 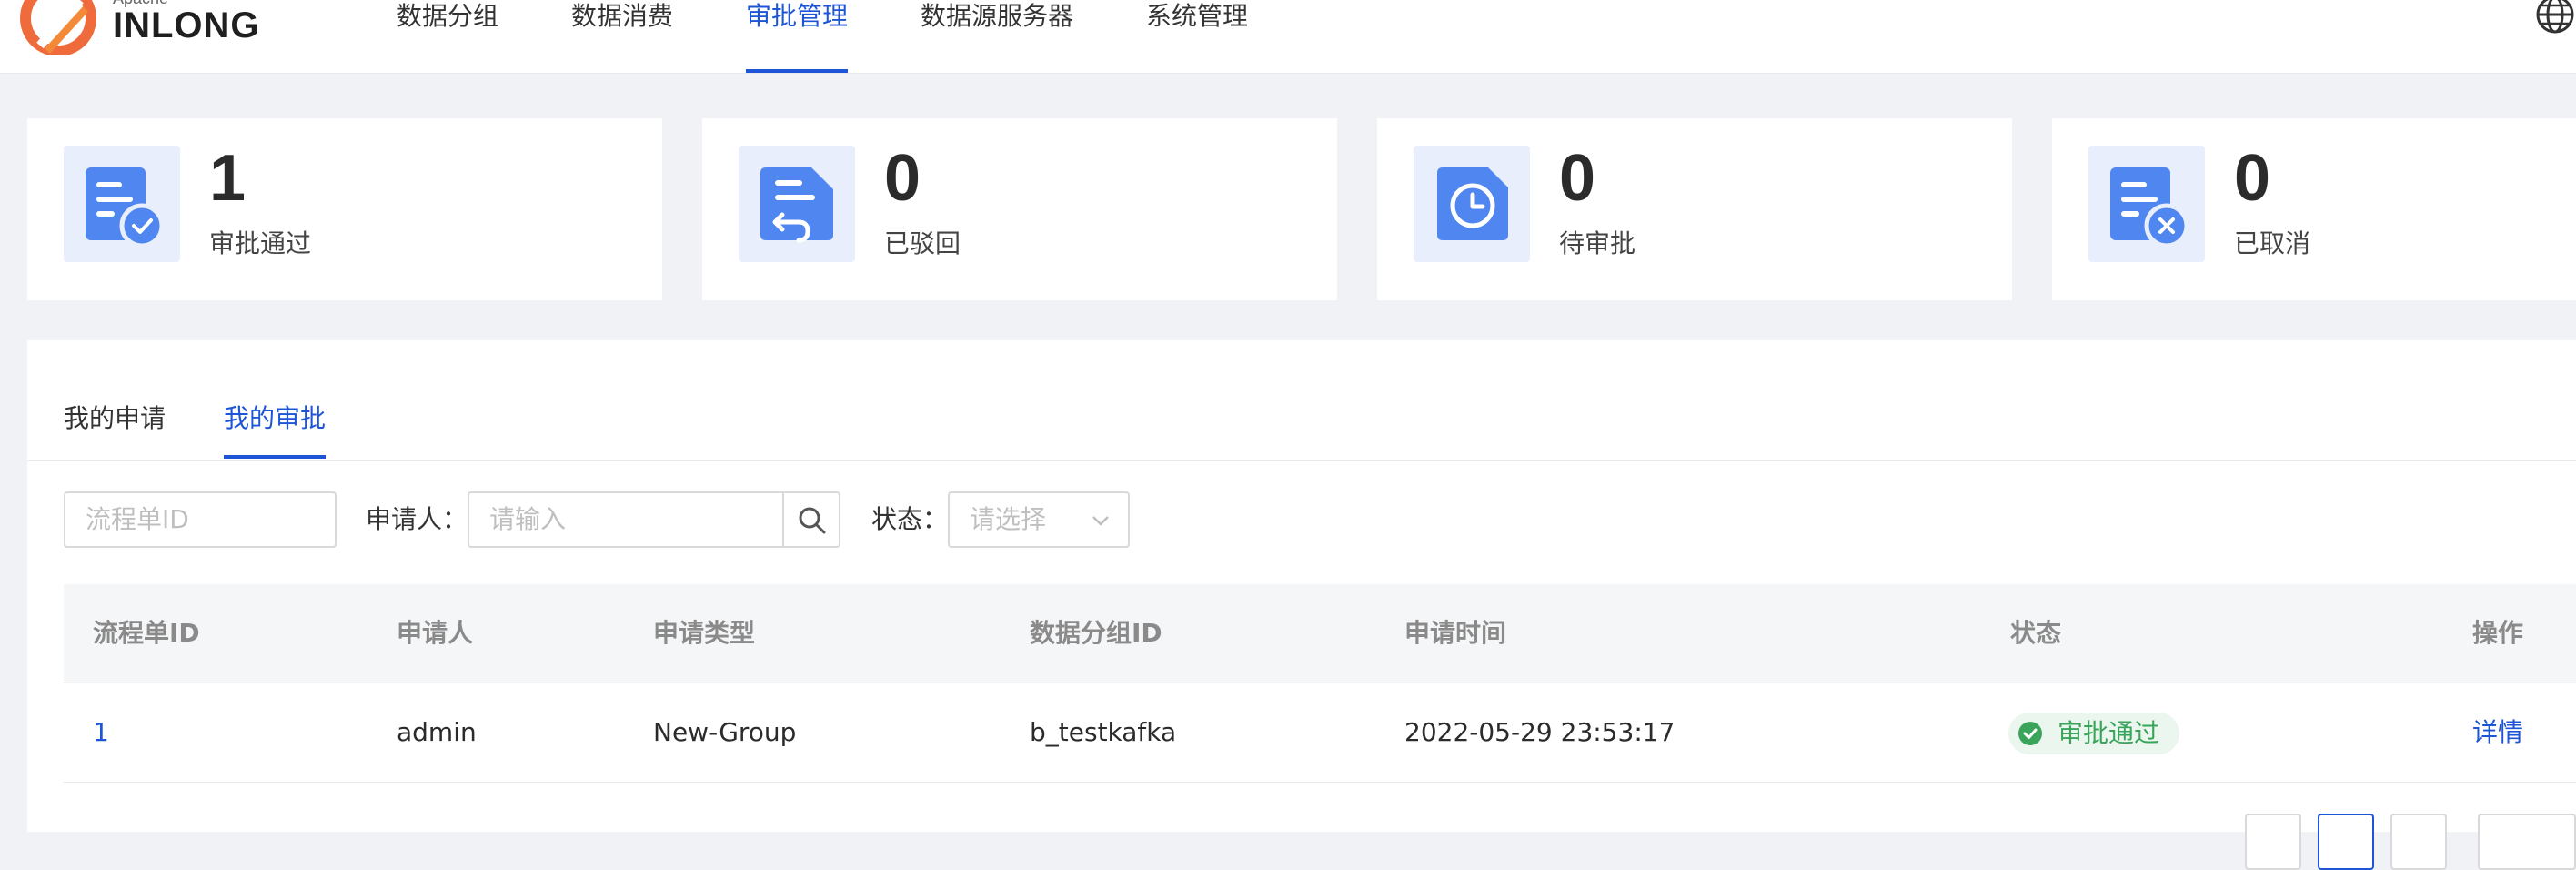 I want to click on applicant-filter-label: 申请人：, so click(x=417, y=519).